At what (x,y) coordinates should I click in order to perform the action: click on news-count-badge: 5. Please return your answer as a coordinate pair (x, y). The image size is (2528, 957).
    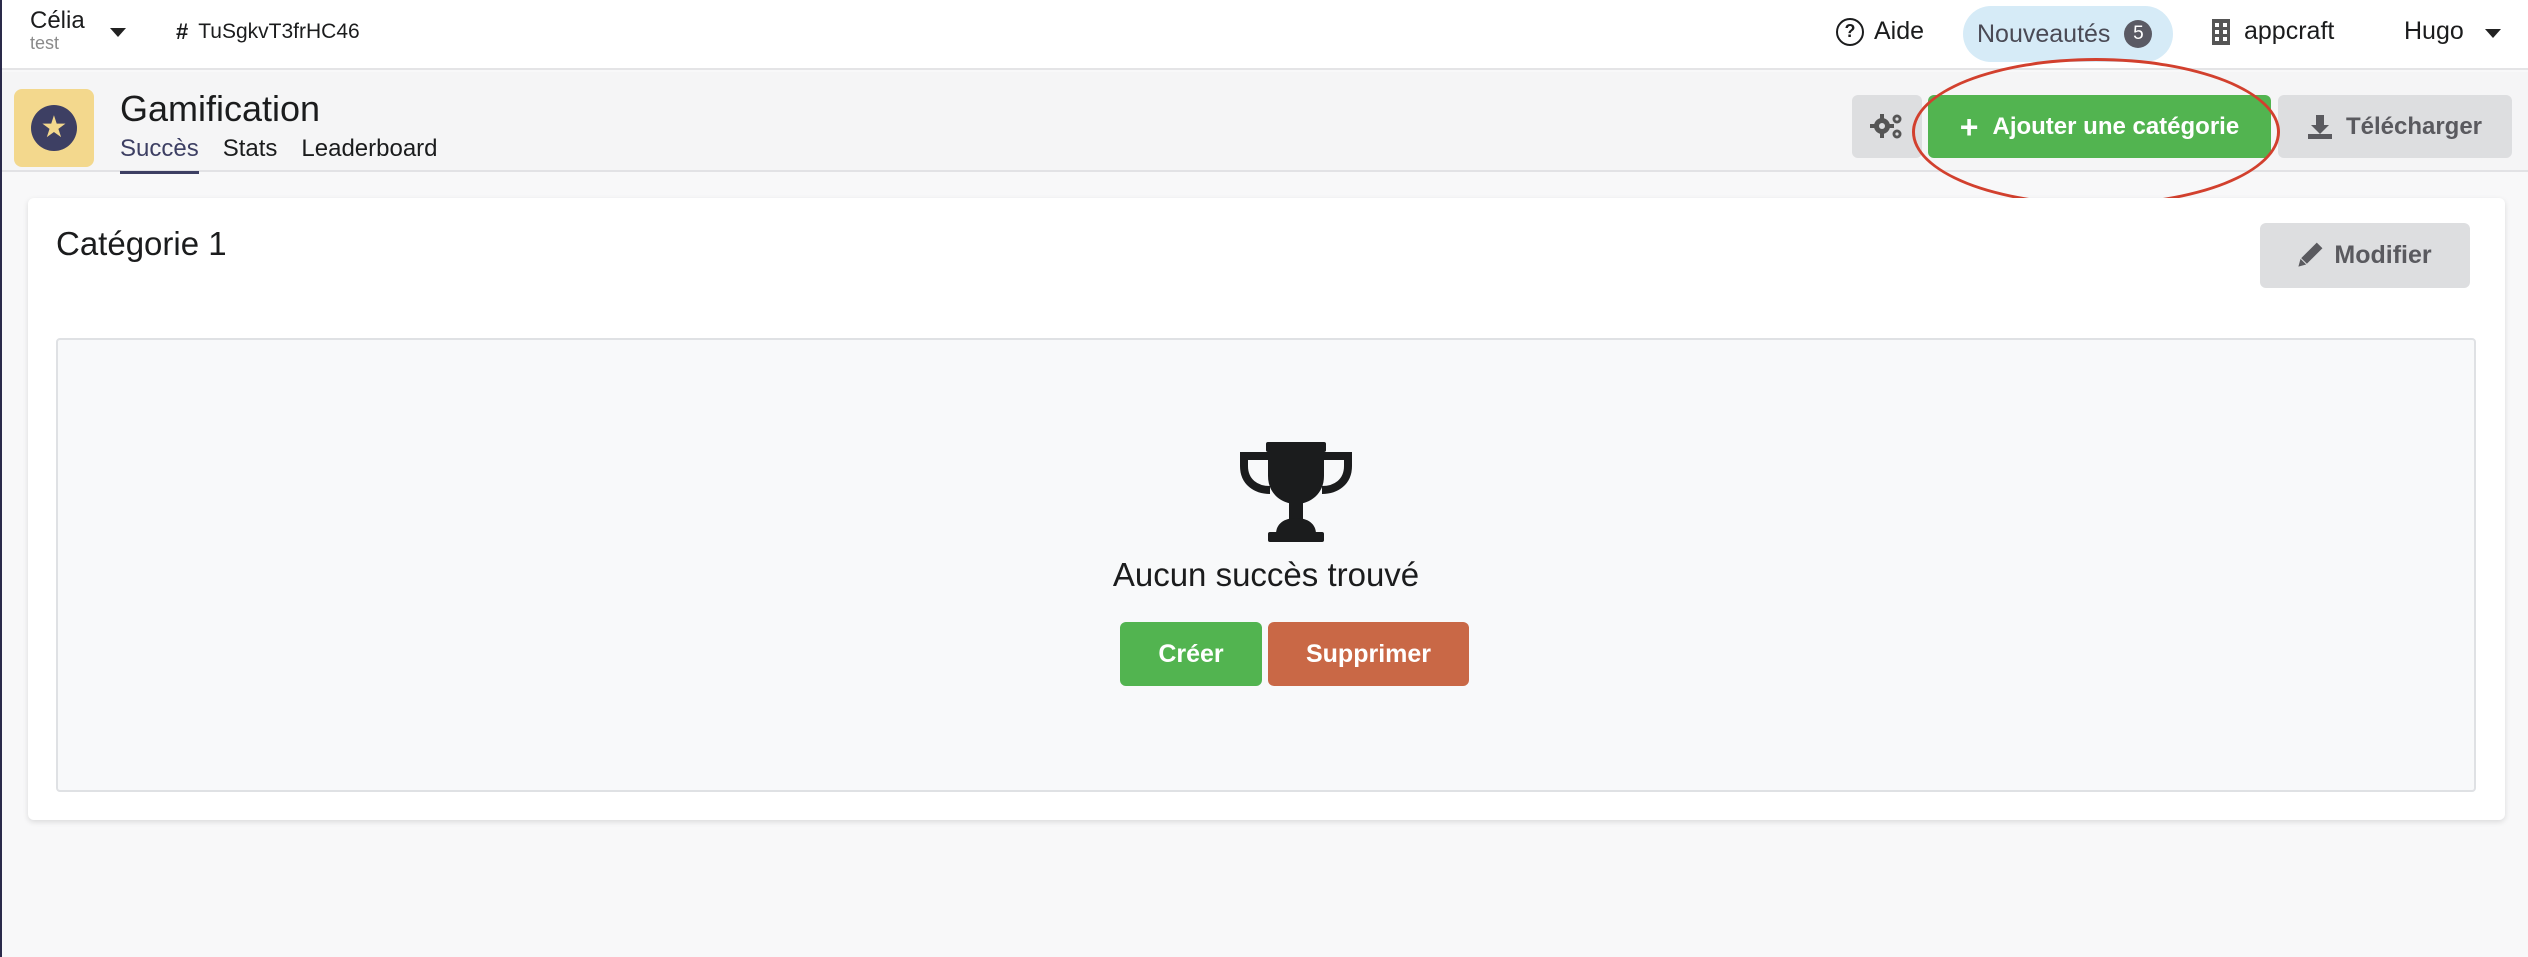
    Looking at the image, I should click on (2138, 34).